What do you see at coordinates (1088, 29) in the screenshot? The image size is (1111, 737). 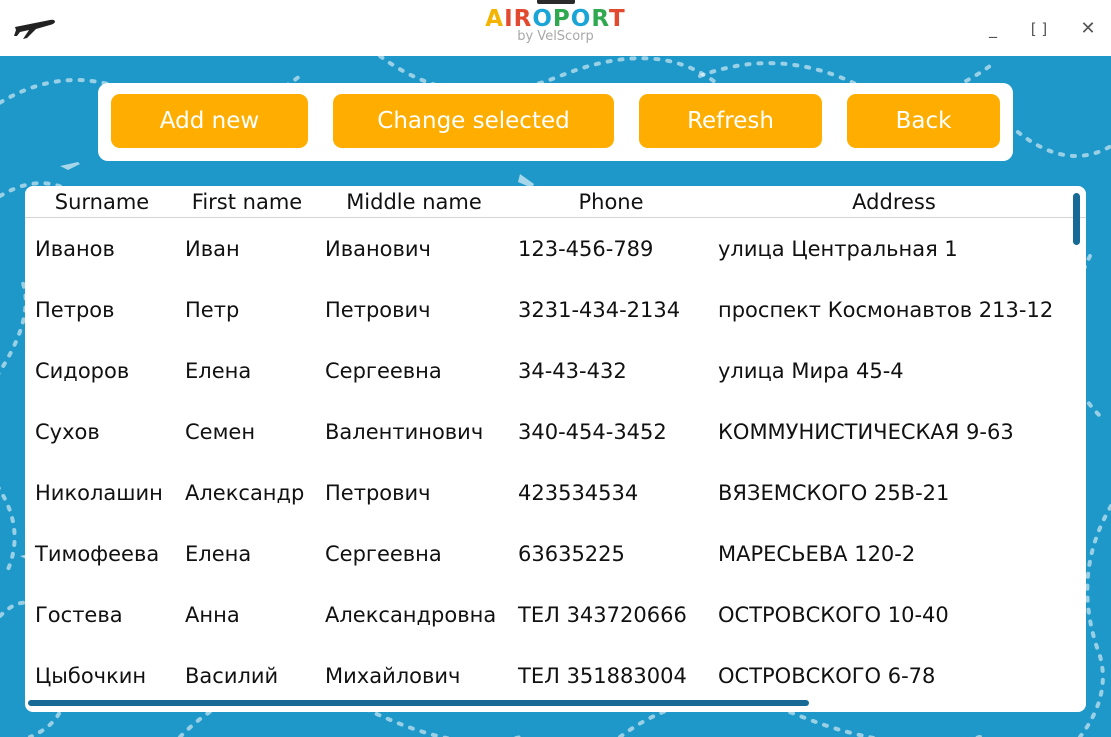 I see `close-button: ✕` at bounding box center [1088, 29].